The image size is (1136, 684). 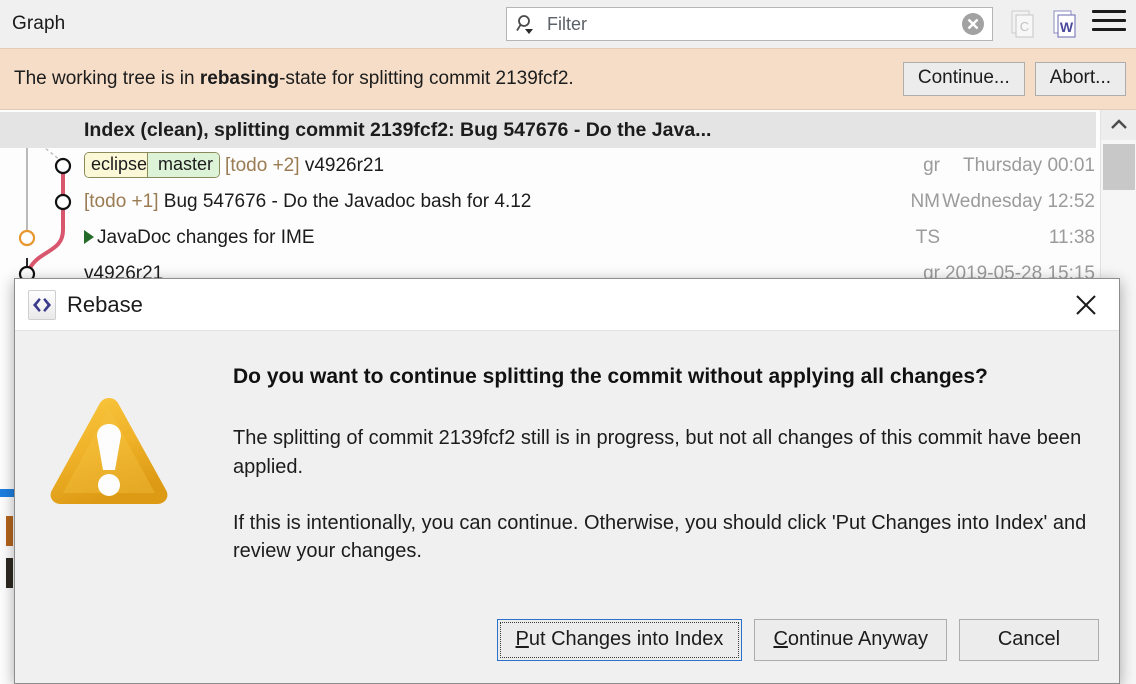 I want to click on svg-text: C, so click(x=1024, y=26).